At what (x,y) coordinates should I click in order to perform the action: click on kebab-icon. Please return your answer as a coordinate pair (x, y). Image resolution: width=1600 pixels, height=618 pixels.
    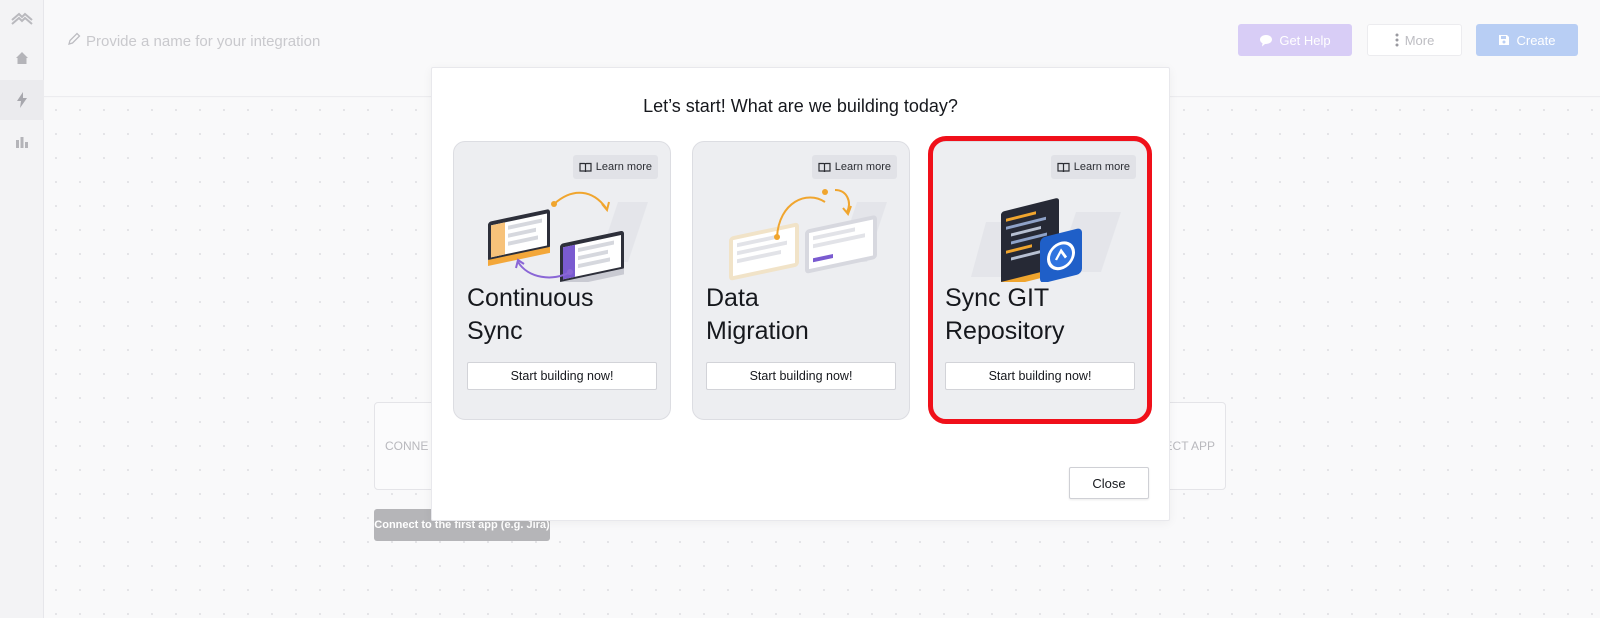
    Looking at the image, I should click on (1397, 40).